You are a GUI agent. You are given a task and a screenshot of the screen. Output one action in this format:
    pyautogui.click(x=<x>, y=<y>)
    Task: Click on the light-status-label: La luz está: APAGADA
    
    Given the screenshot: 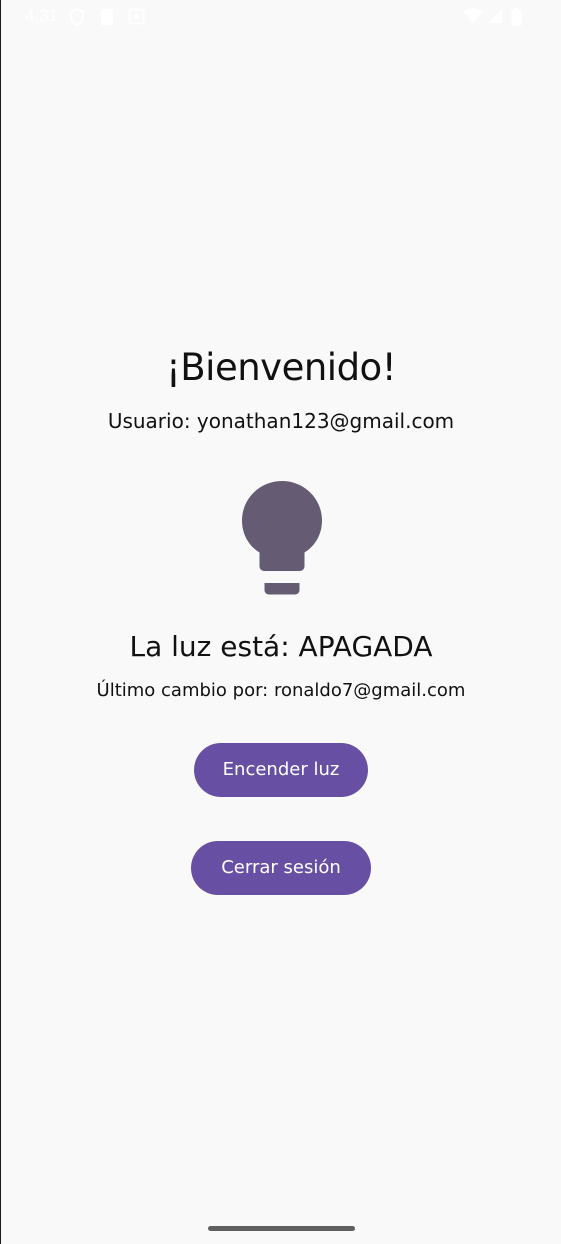 What is the action you would take?
    pyautogui.click(x=281, y=646)
    